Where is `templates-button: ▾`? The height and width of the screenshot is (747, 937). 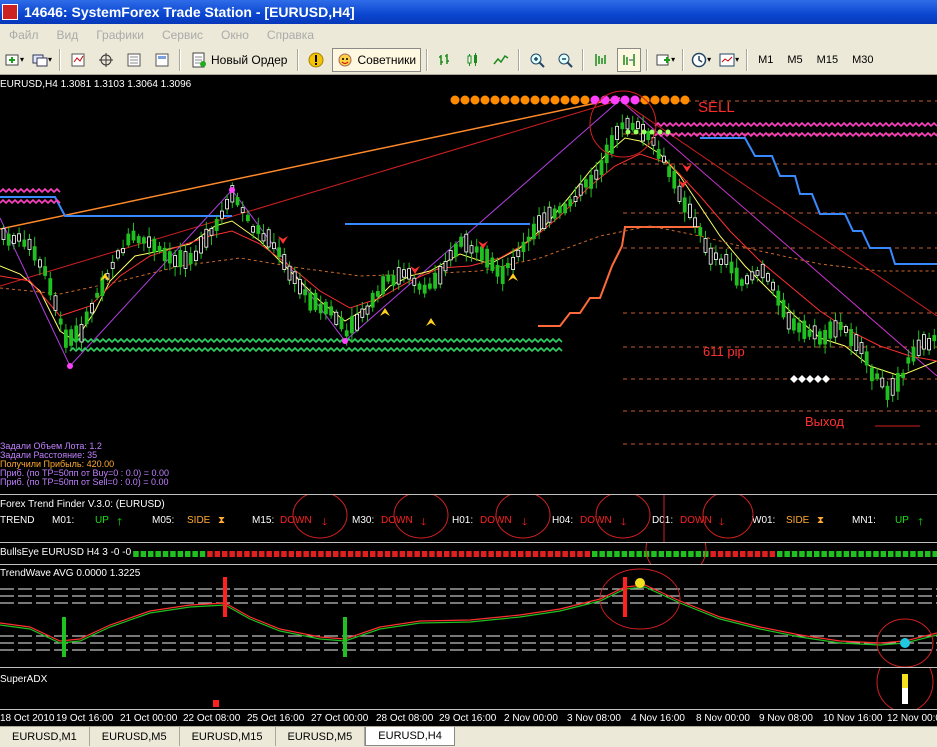 templates-button: ▾ is located at coordinates (729, 60).